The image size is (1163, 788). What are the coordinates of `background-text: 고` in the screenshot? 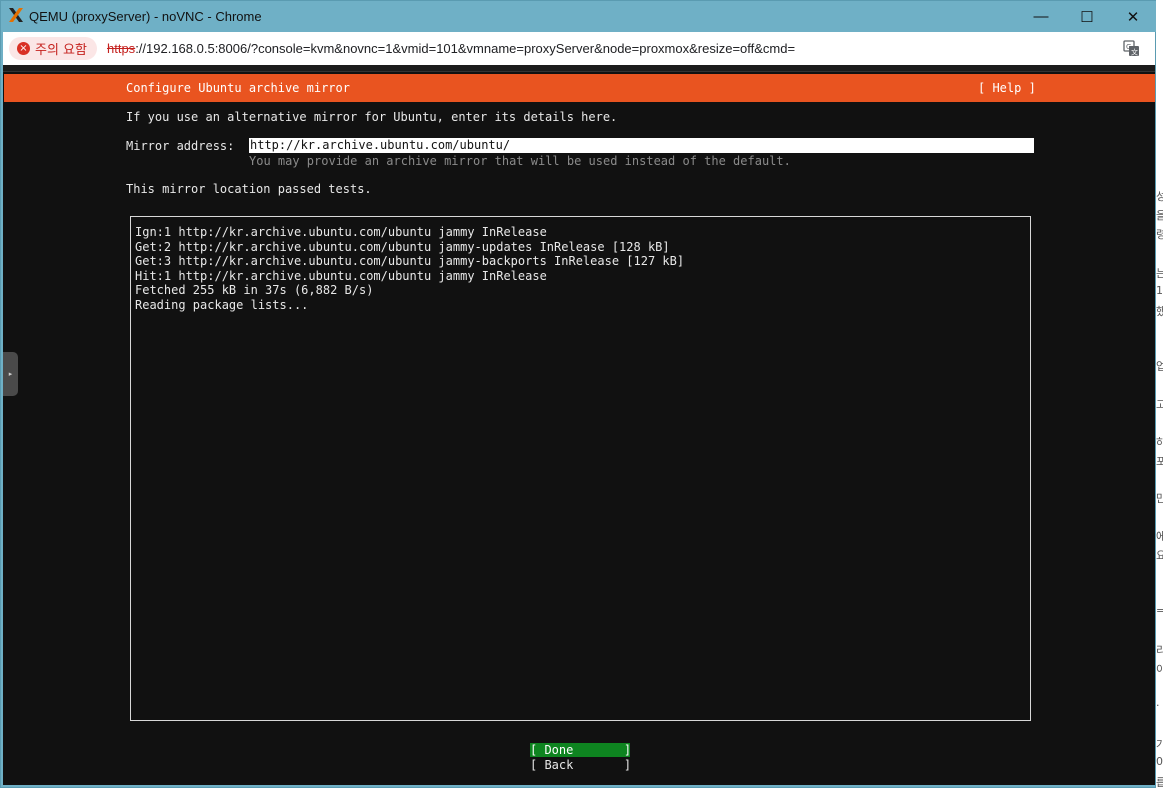 It's located at (1159, 404).